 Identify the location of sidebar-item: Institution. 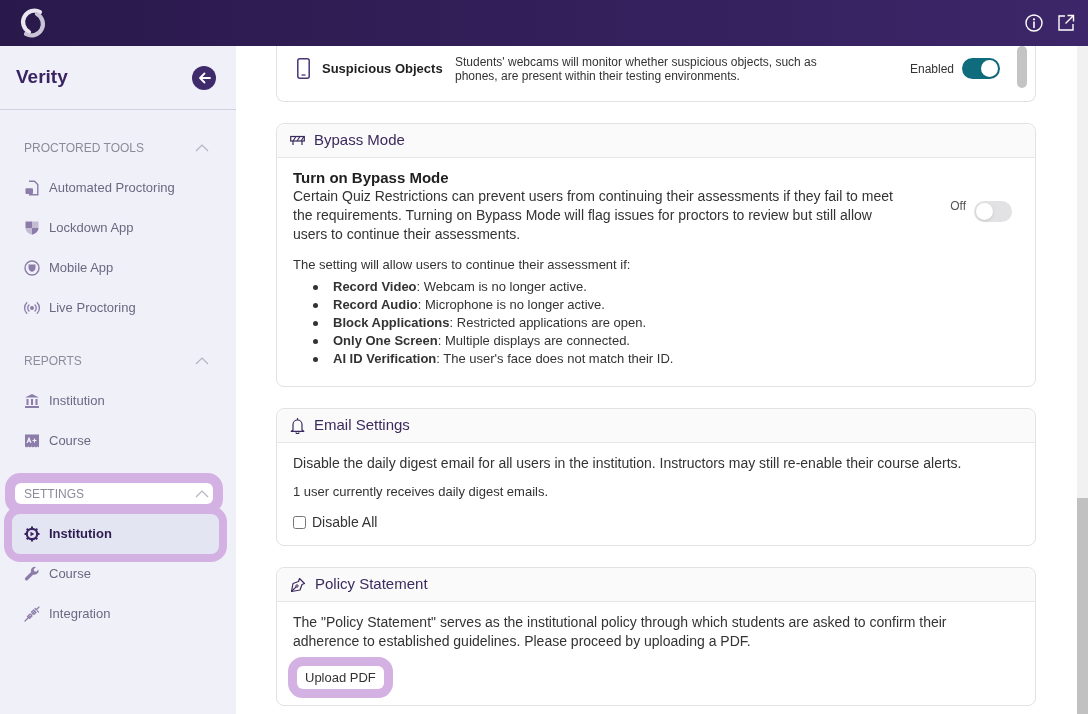
(115, 401).